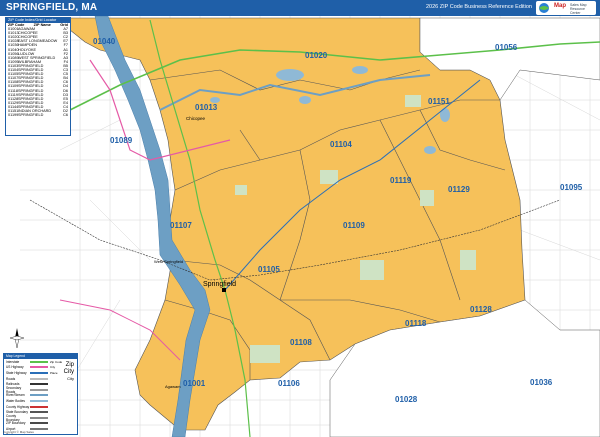  I want to click on zip-label: 01118, so click(416, 323).